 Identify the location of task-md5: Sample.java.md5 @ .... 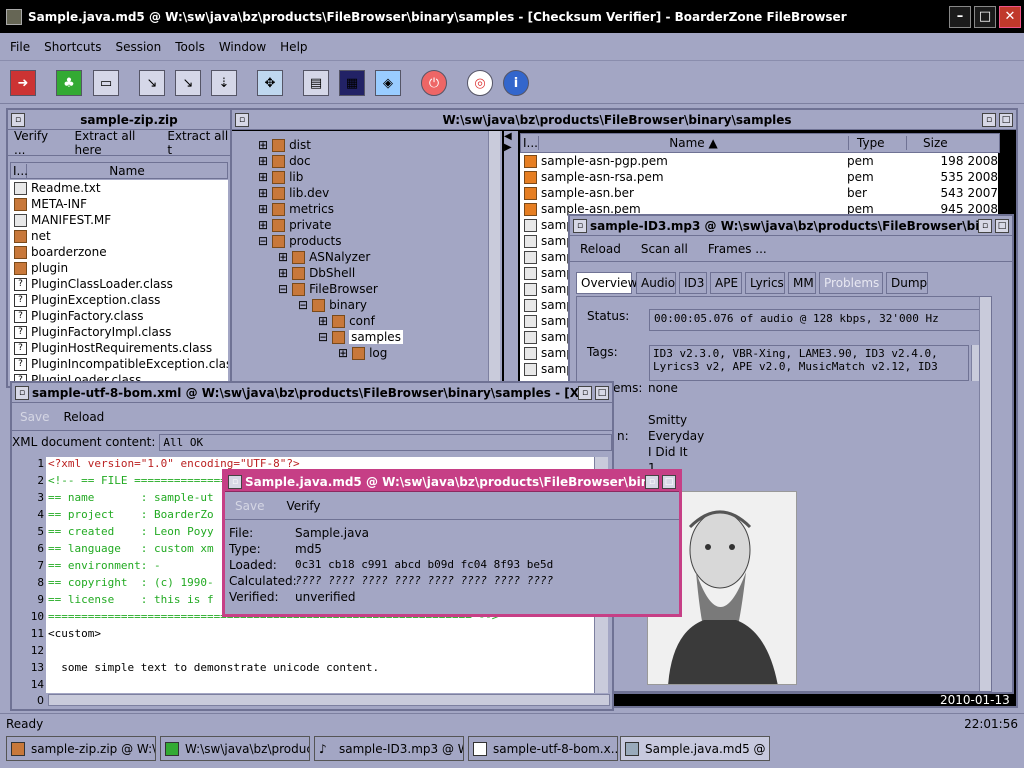
(695, 748).